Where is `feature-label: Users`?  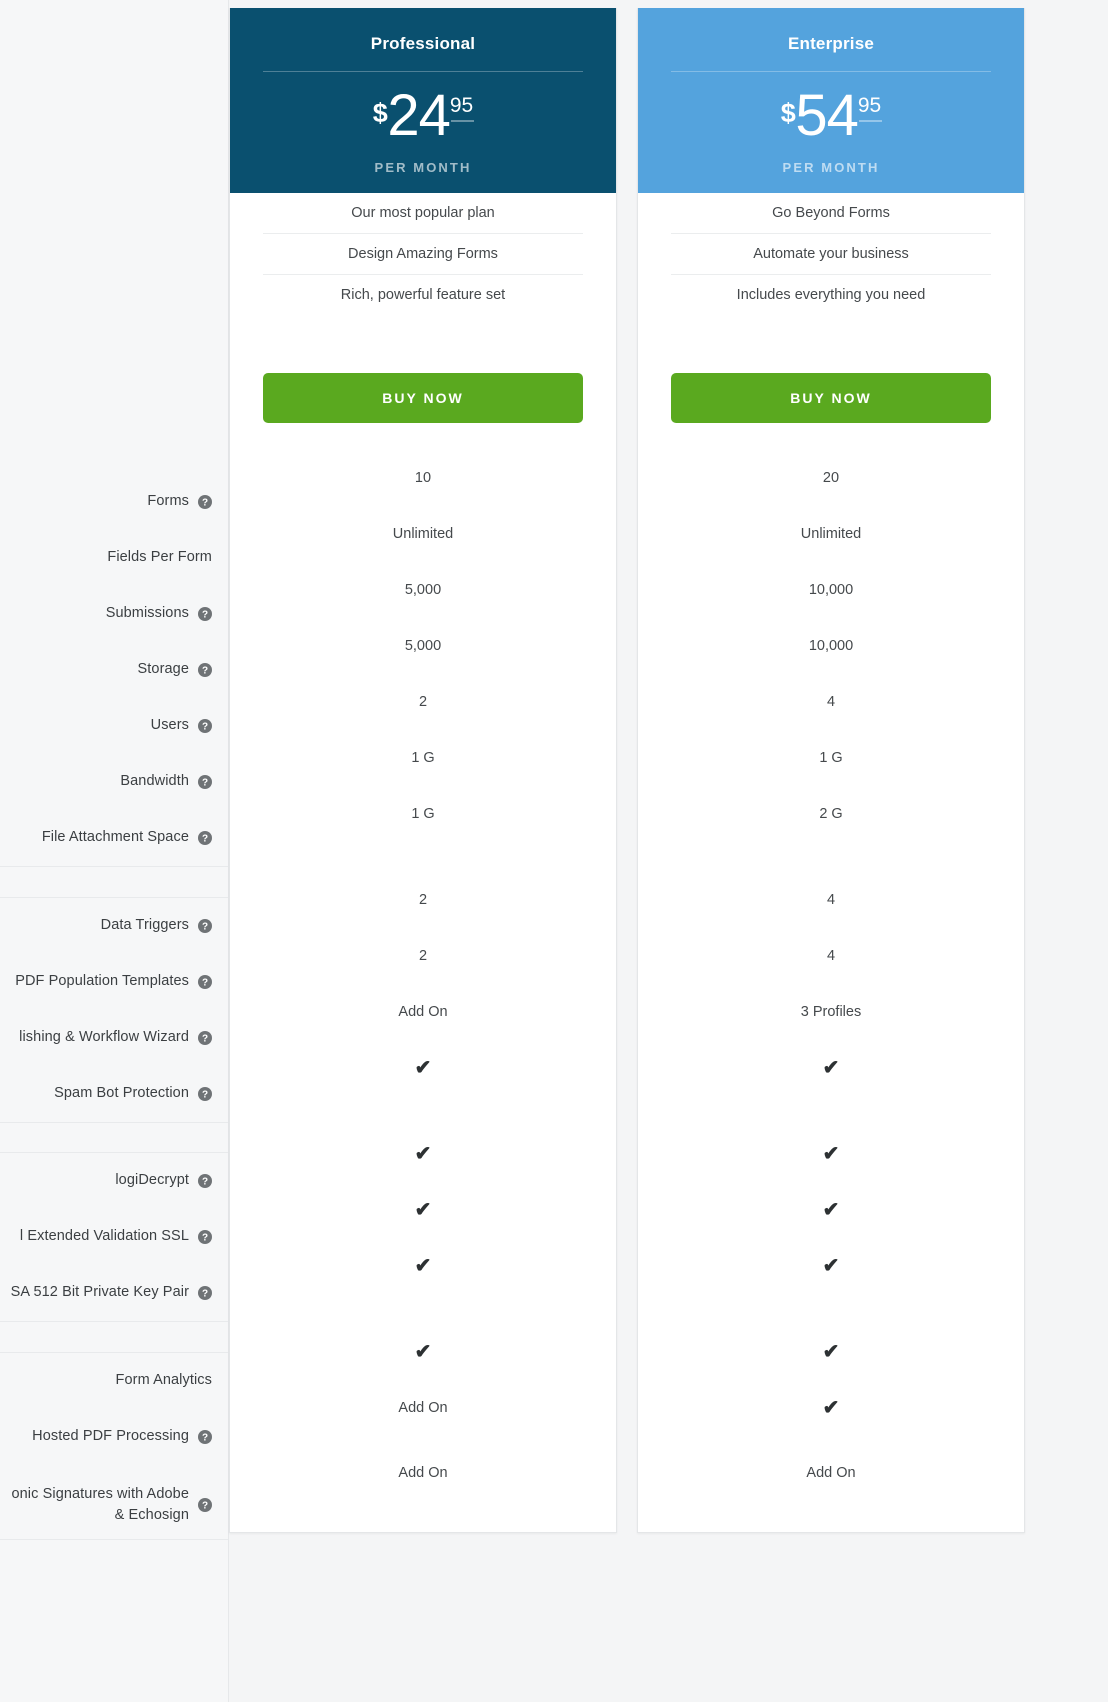
feature-label: Users is located at coordinates (169, 725).